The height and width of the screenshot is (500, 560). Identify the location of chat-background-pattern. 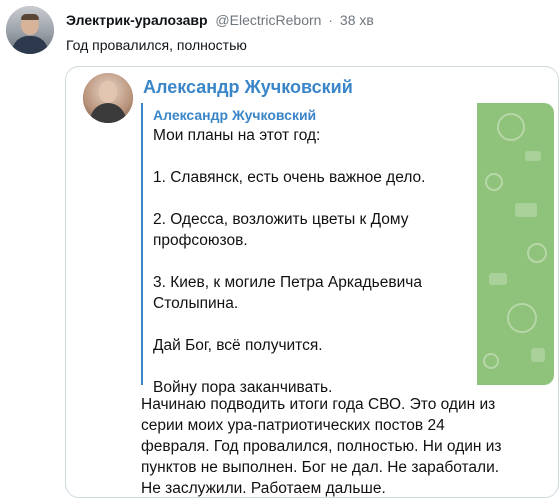
(515, 244).